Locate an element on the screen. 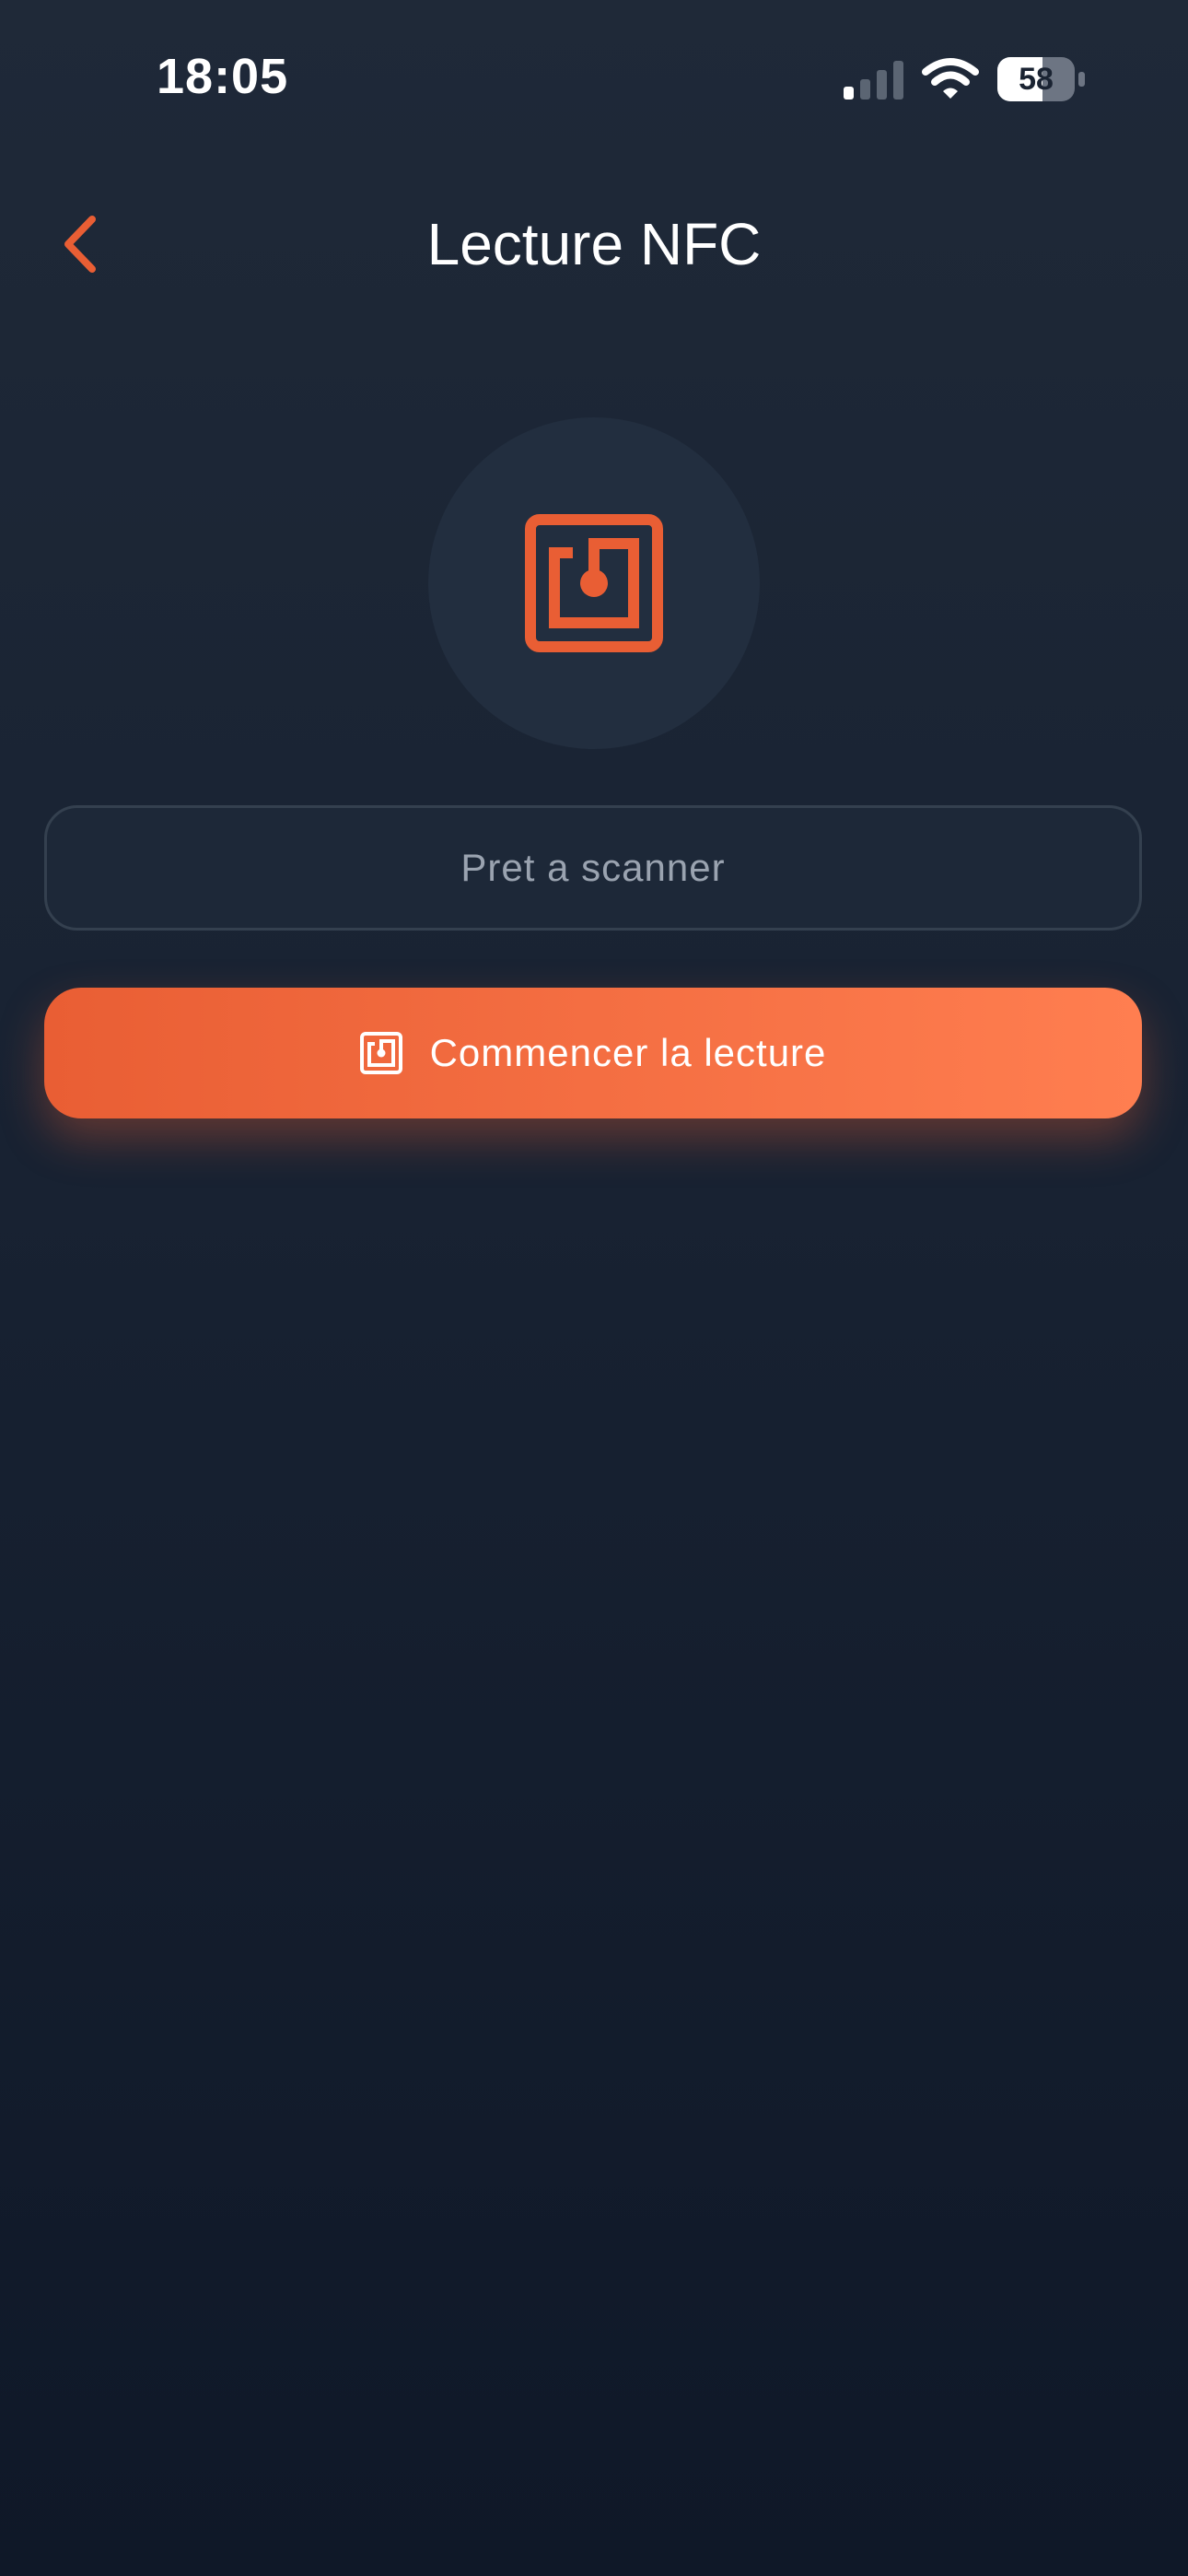 Image resolution: width=1188 pixels, height=2576 pixels. status-bar: 18:05 58 is located at coordinates (594, 78).